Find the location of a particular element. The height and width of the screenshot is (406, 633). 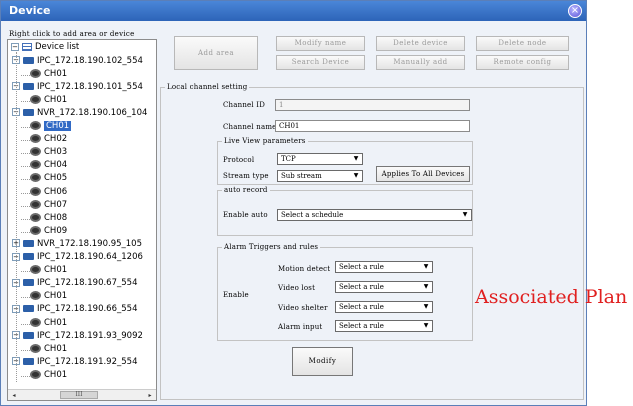

alarm-triggers-legend: Alarm Triggers and rules is located at coordinates (271, 247).